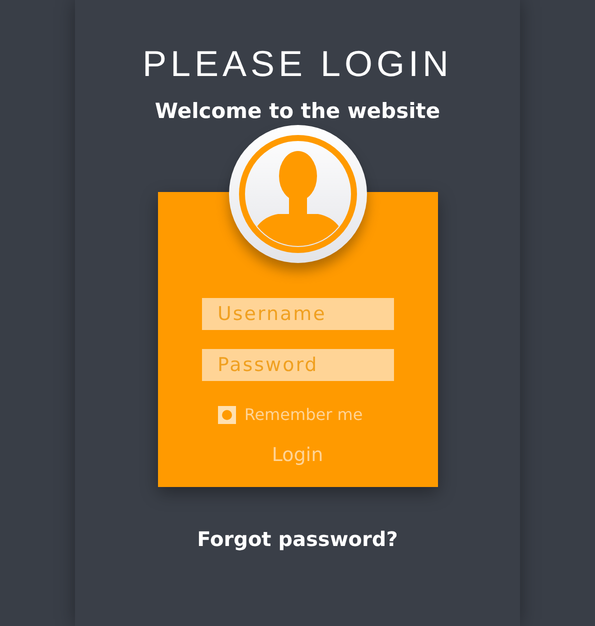 The width and height of the screenshot is (595, 626). What do you see at coordinates (297, 64) in the screenshot?
I see `page-title: PLEASE LOGIN` at bounding box center [297, 64].